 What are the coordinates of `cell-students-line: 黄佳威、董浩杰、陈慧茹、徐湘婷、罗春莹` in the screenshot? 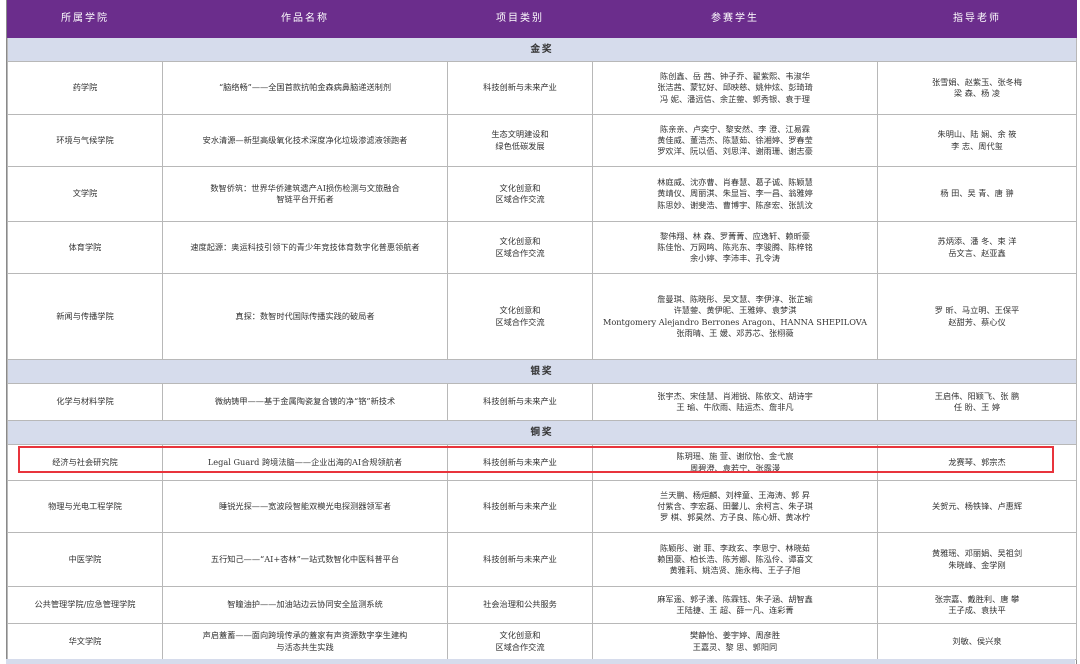 It's located at (735, 139).